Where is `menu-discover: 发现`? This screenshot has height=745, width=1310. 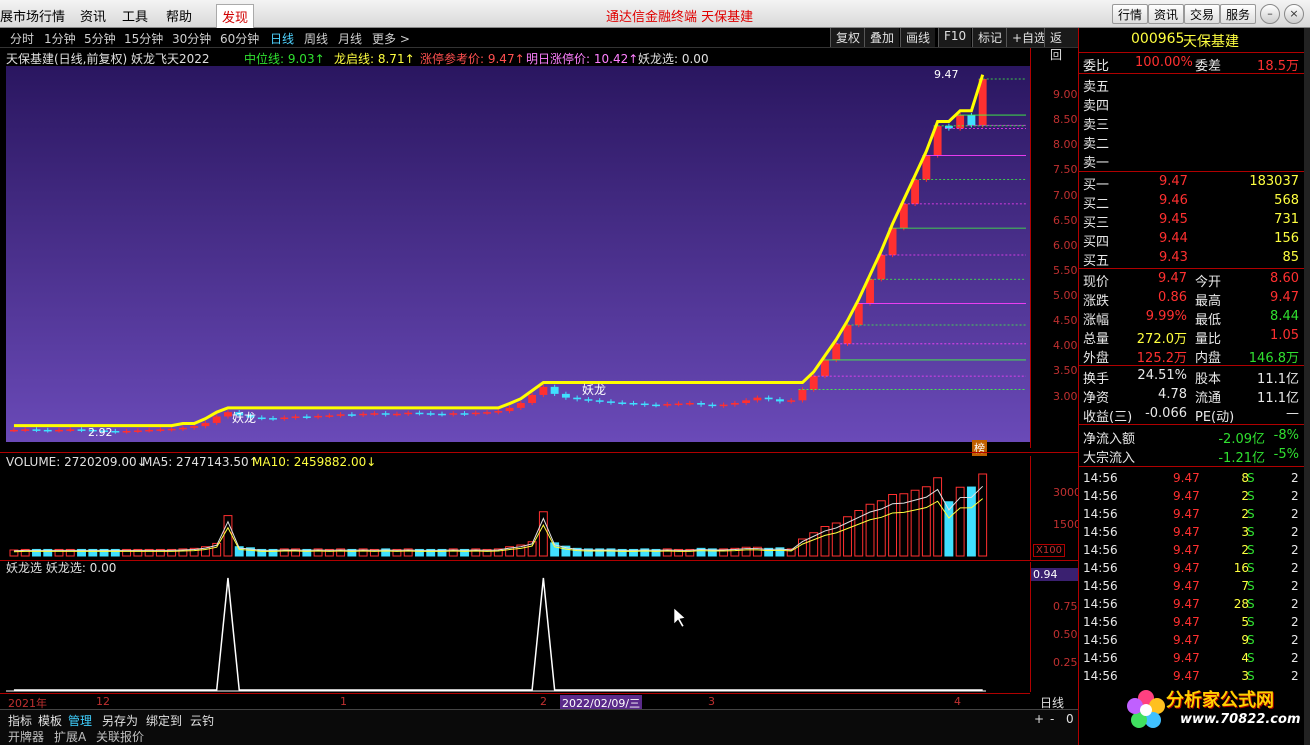
menu-discover: 发现 is located at coordinates (235, 16).